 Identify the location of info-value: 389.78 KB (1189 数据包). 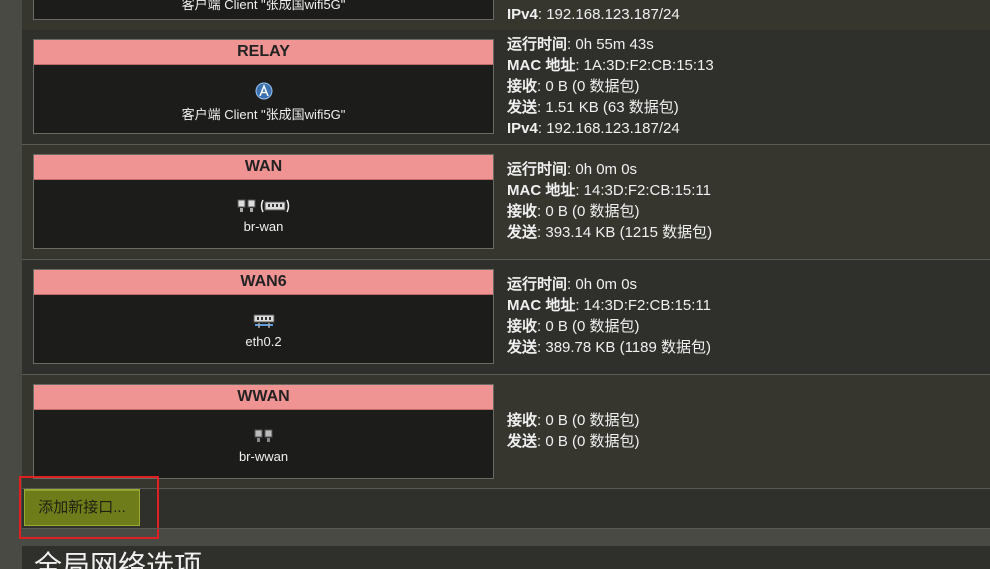
(628, 347).